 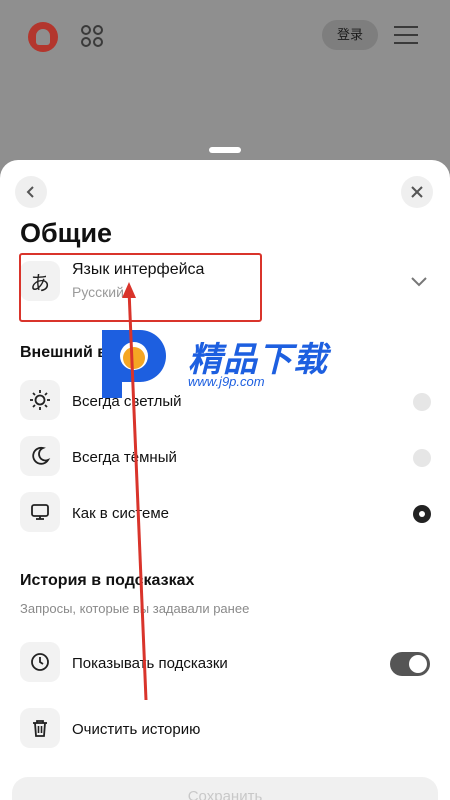 What do you see at coordinates (225, 788) in the screenshot?
I see `save-button: Сохранить` at bounding box center [225, 788].